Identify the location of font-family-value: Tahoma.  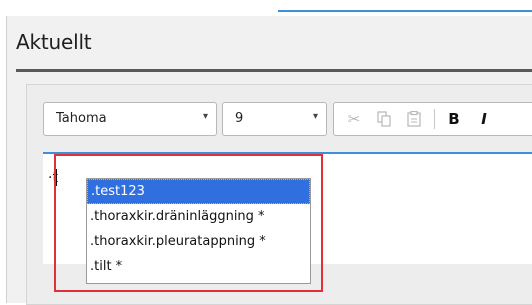
(81, 118).